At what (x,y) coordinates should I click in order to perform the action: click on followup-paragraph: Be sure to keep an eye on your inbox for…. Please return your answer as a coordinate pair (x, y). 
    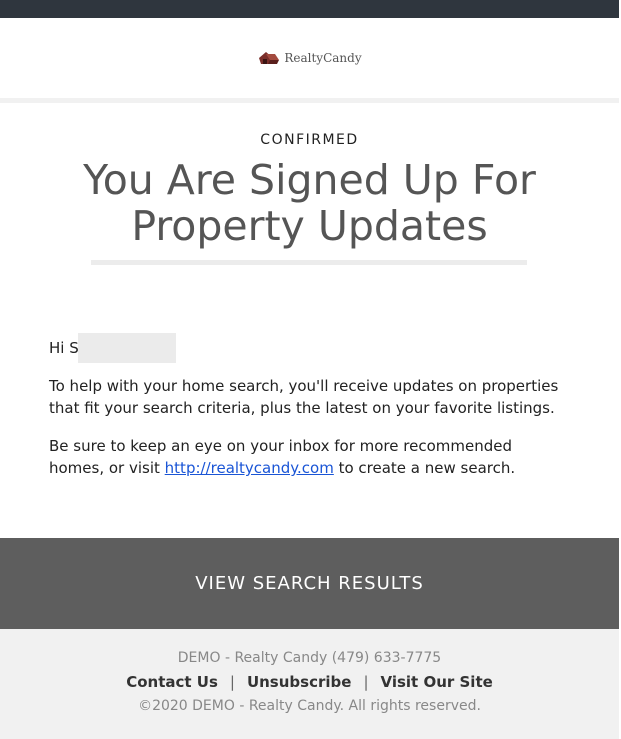
    Looking at the image, I should click on (309, 457).